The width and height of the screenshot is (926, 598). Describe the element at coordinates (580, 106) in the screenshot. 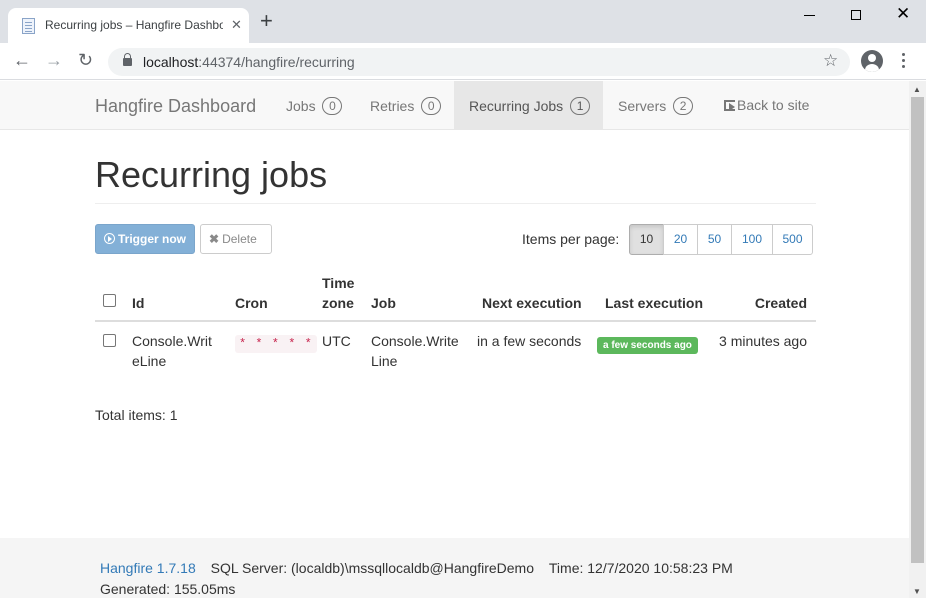

I see `count-badge: 1` at that location.